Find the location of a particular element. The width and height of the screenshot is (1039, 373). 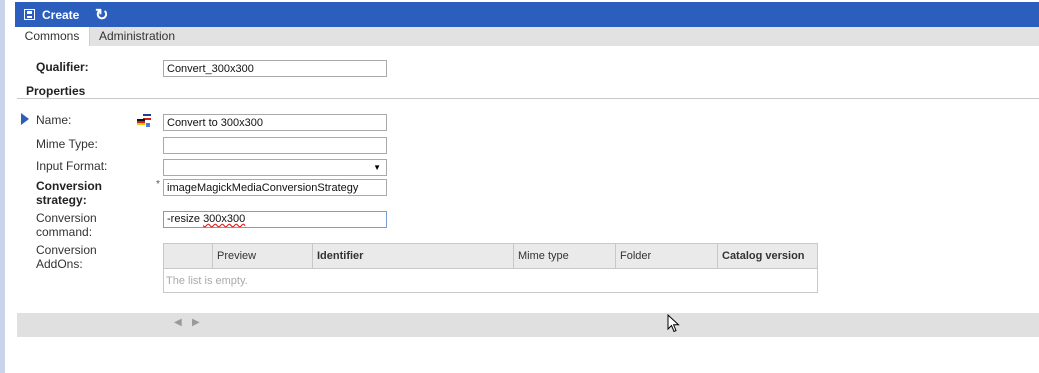

table-row: The list is empty. is located at coordinates (490, 280).